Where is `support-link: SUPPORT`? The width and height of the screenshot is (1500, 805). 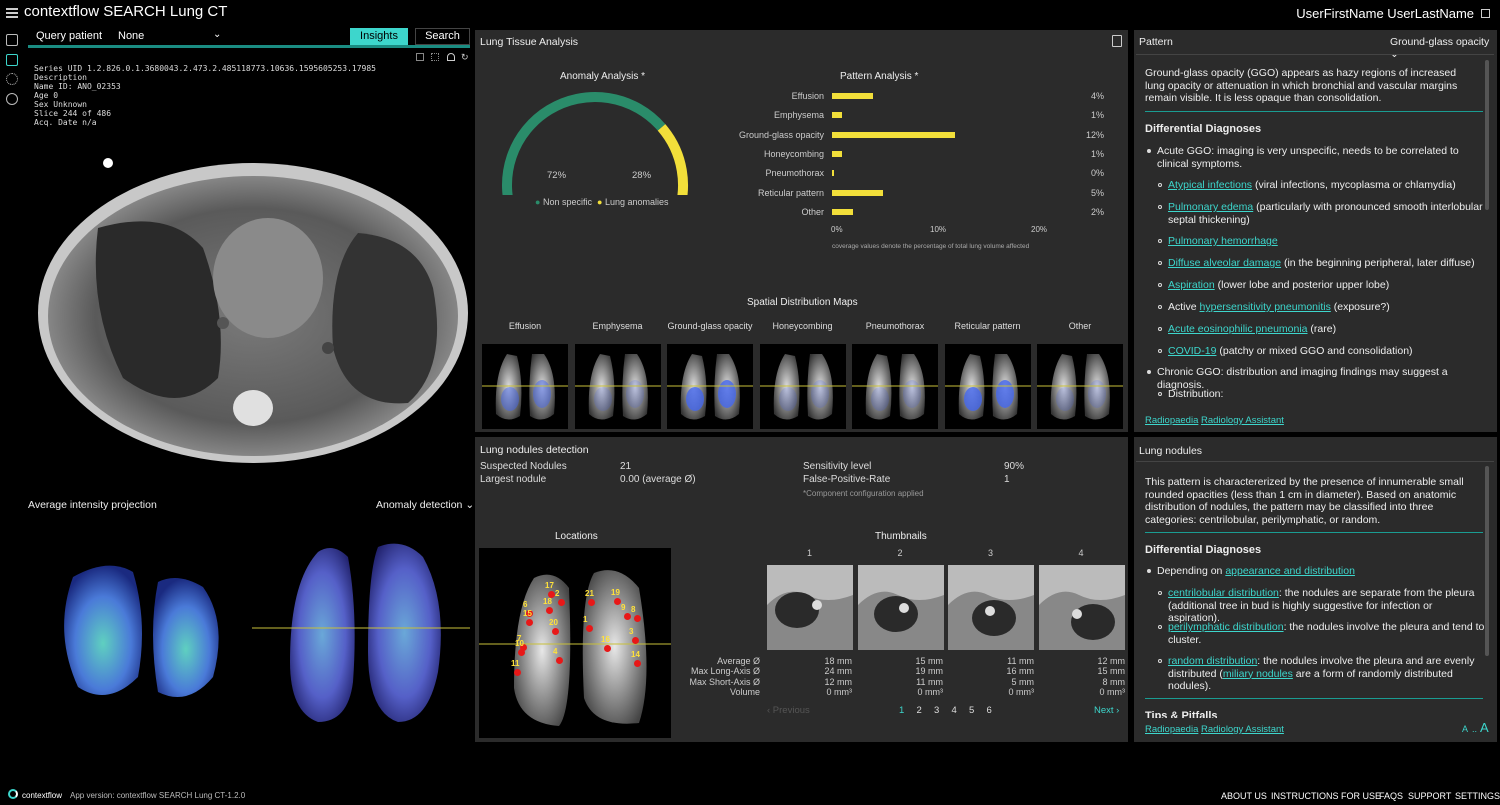 support-link: SUPPORT is located at coordinates (1429, 796).